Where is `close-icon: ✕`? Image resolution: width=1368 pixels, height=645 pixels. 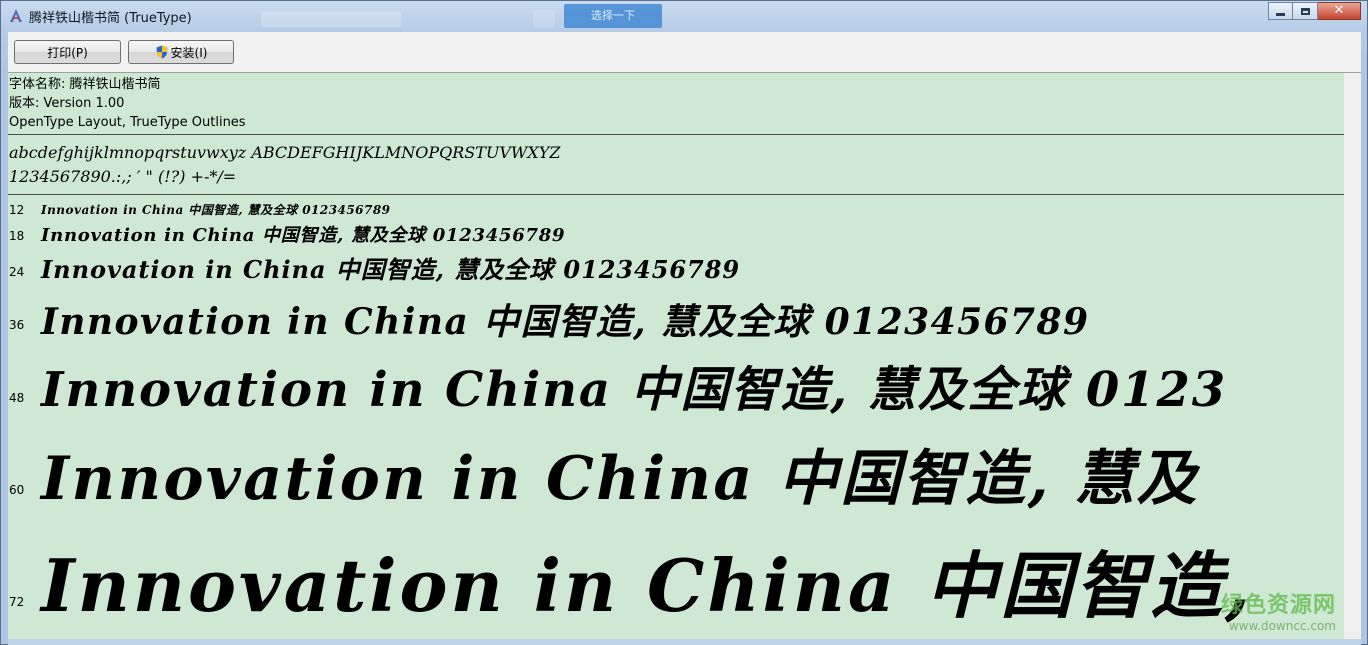
close-icon: ✕ is located at coordinates (1339, 10).